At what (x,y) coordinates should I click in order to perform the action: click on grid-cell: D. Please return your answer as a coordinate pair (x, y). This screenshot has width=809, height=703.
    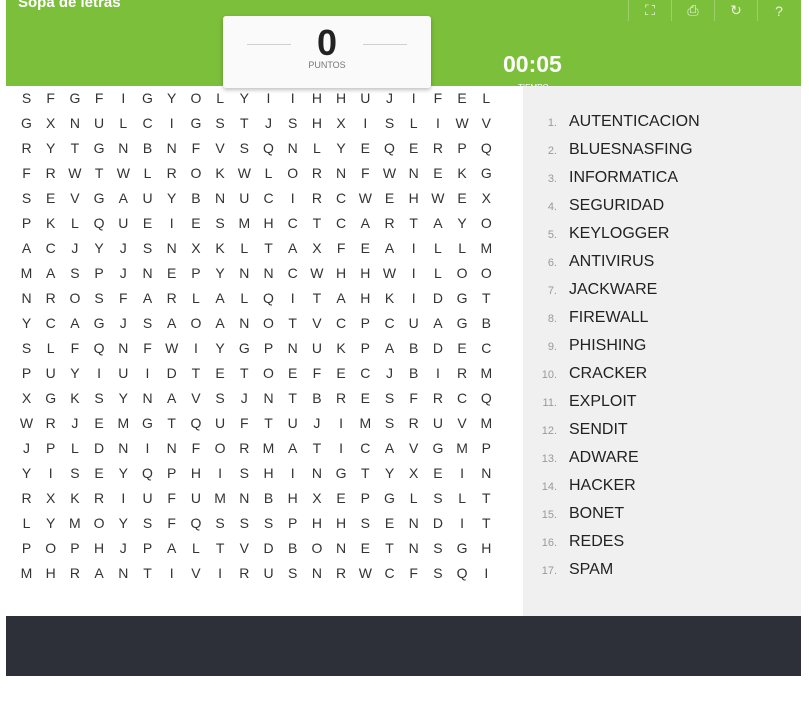
    Looking at the image, I should click on (268, 548).